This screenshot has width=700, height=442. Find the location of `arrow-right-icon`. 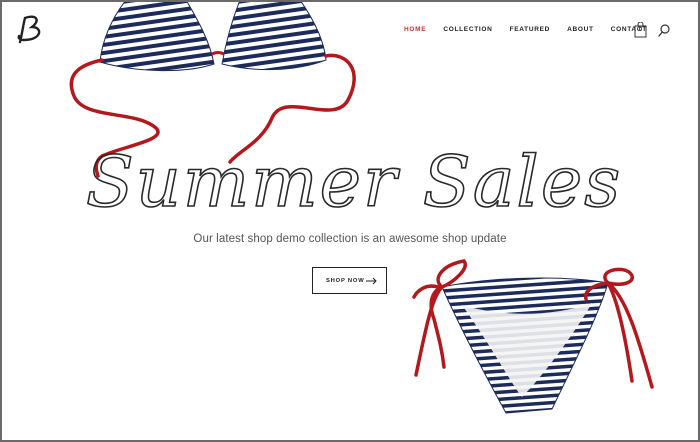

arrow-right-icon is located at coordinates (371, 281).